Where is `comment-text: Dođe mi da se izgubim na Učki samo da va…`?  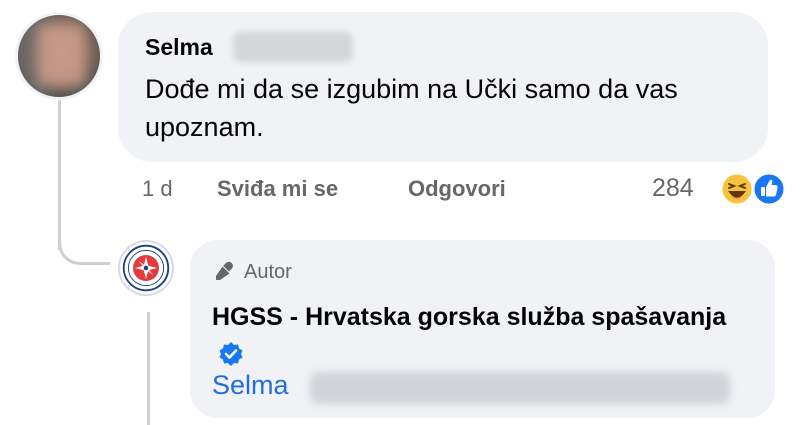
comment-text: Dođe mi da se izgubim na Učki samo da va… is located at coordinates (411, 108).